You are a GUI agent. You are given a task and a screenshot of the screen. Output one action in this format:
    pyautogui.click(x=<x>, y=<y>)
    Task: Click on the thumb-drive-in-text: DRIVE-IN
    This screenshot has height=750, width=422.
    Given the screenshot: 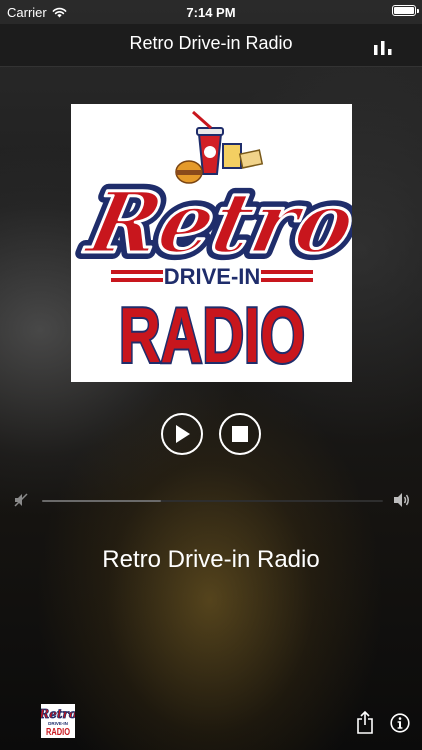 What is the action you would take?
    pyautogui.click(x=58, y=723)
    